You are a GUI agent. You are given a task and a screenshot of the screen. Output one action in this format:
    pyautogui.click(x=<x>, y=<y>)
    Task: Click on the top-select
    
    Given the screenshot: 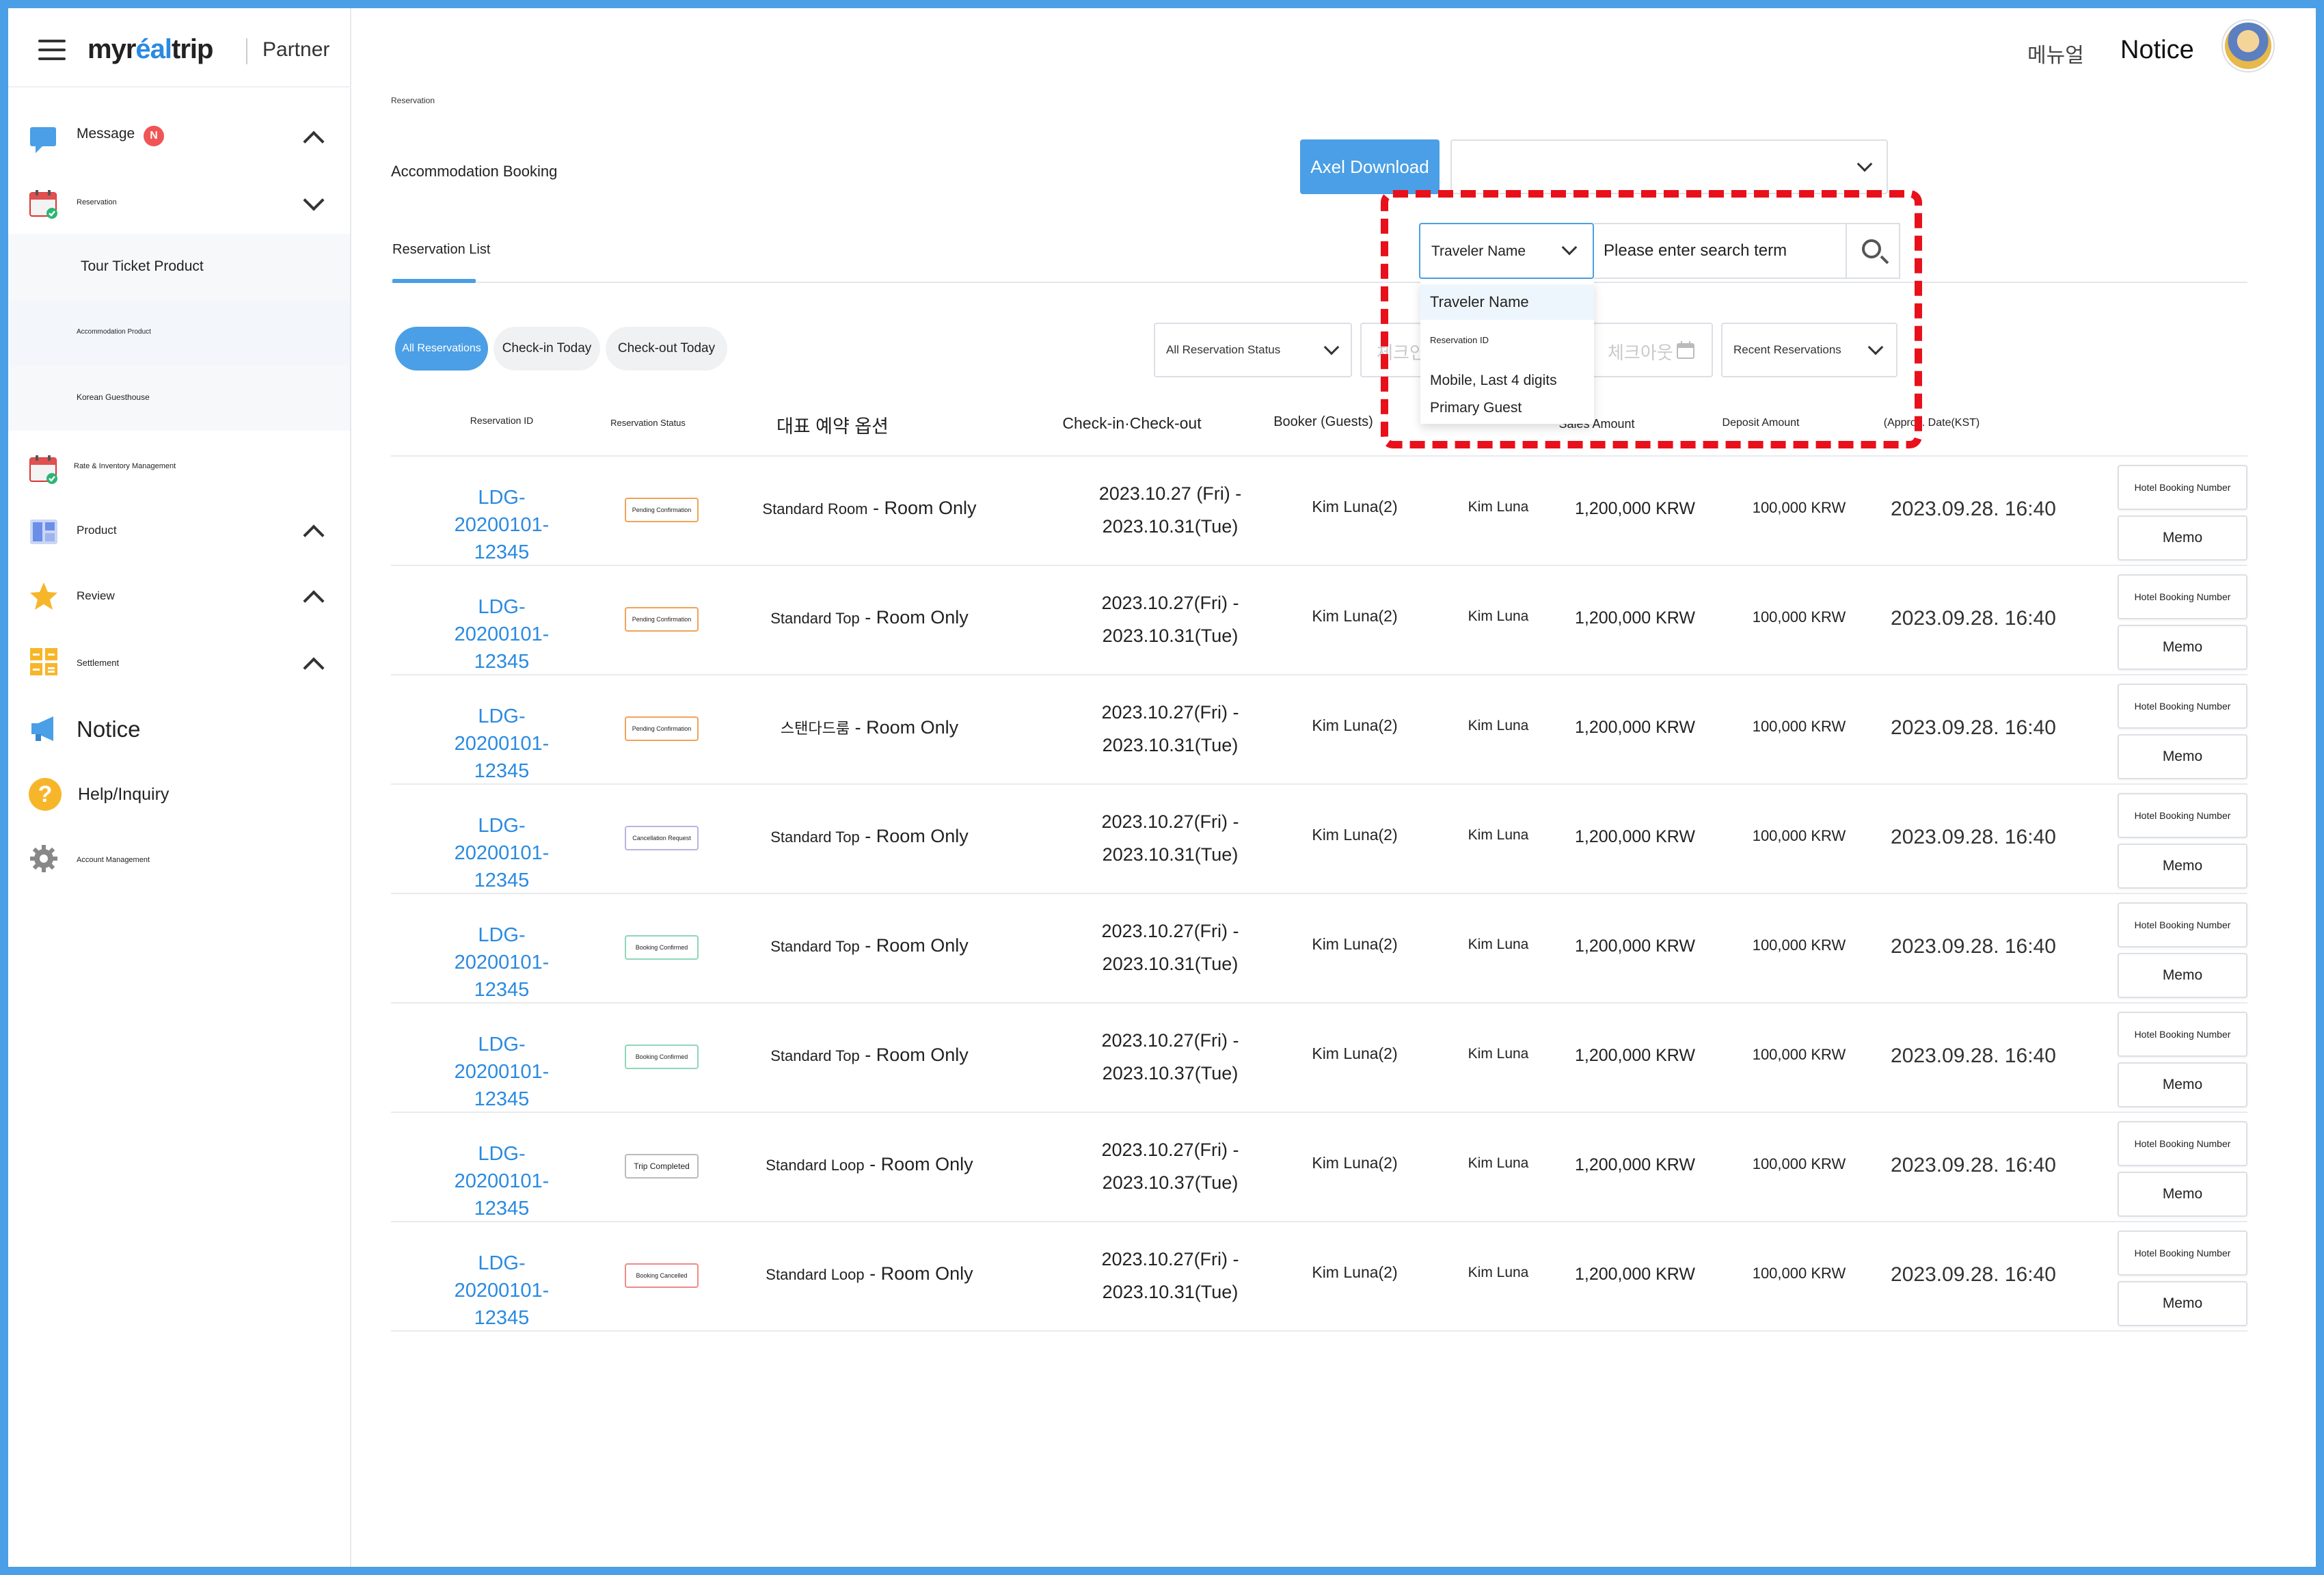 What is the action you would take?
    pyautogui.click(x=1669, y=166)
    